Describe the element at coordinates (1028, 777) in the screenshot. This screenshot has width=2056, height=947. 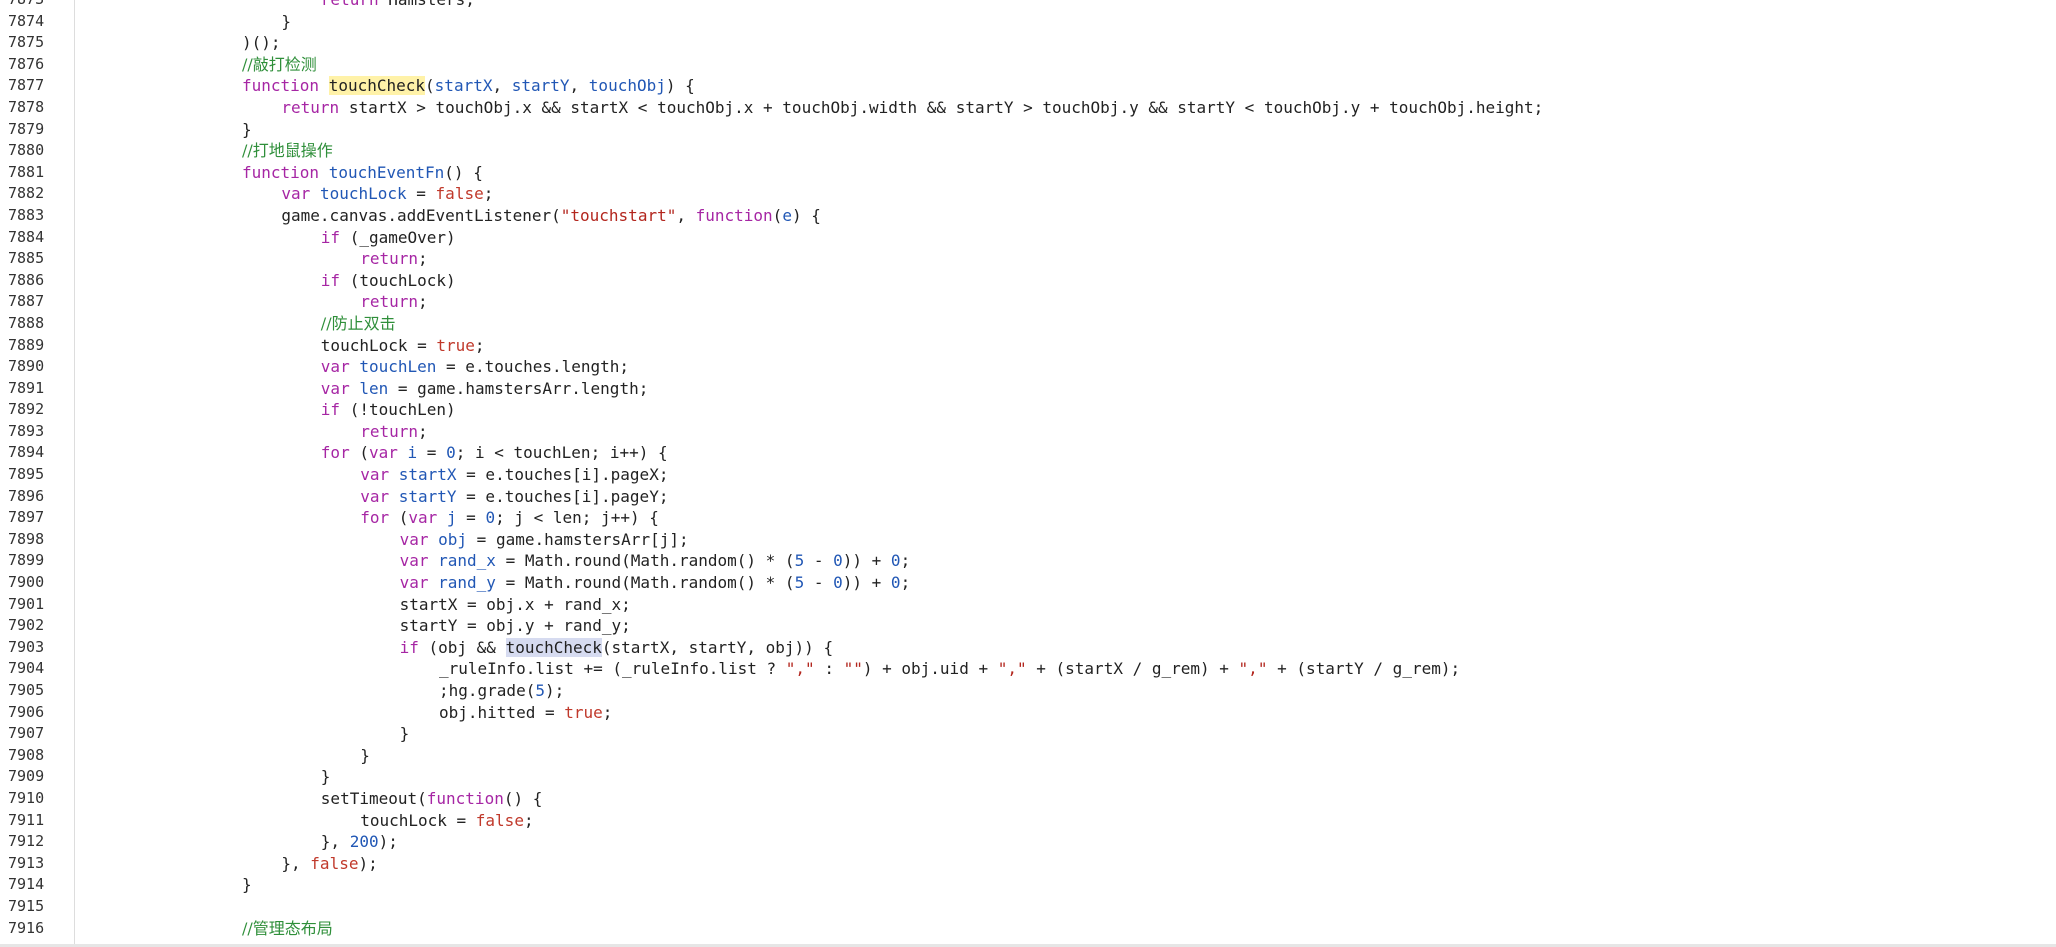
I see `code-line: 7909}` at that location.